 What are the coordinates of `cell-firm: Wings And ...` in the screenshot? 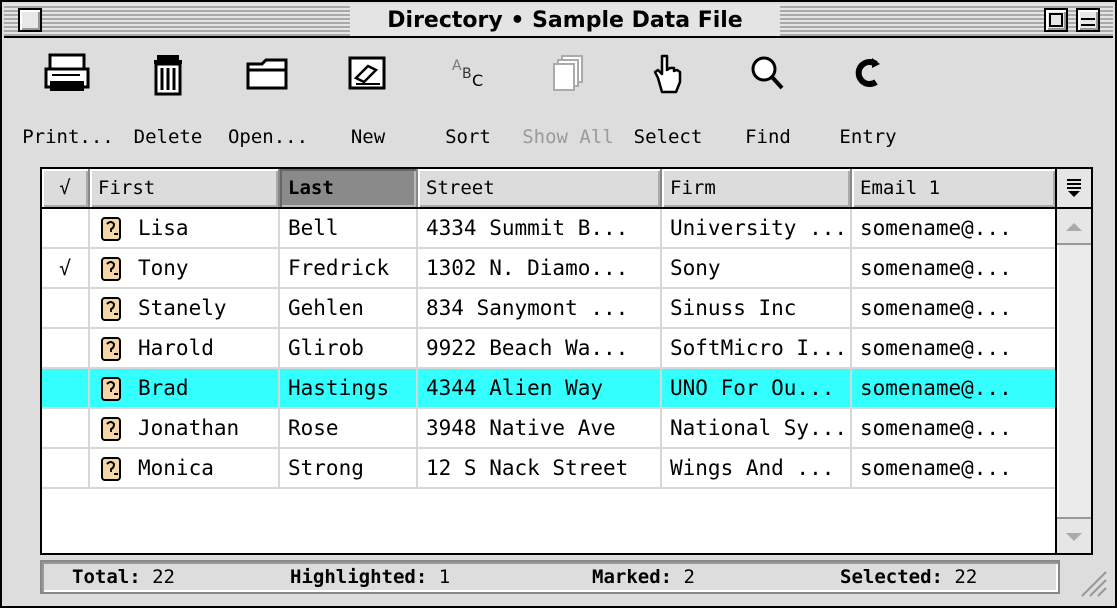 It's located at (757, 468).